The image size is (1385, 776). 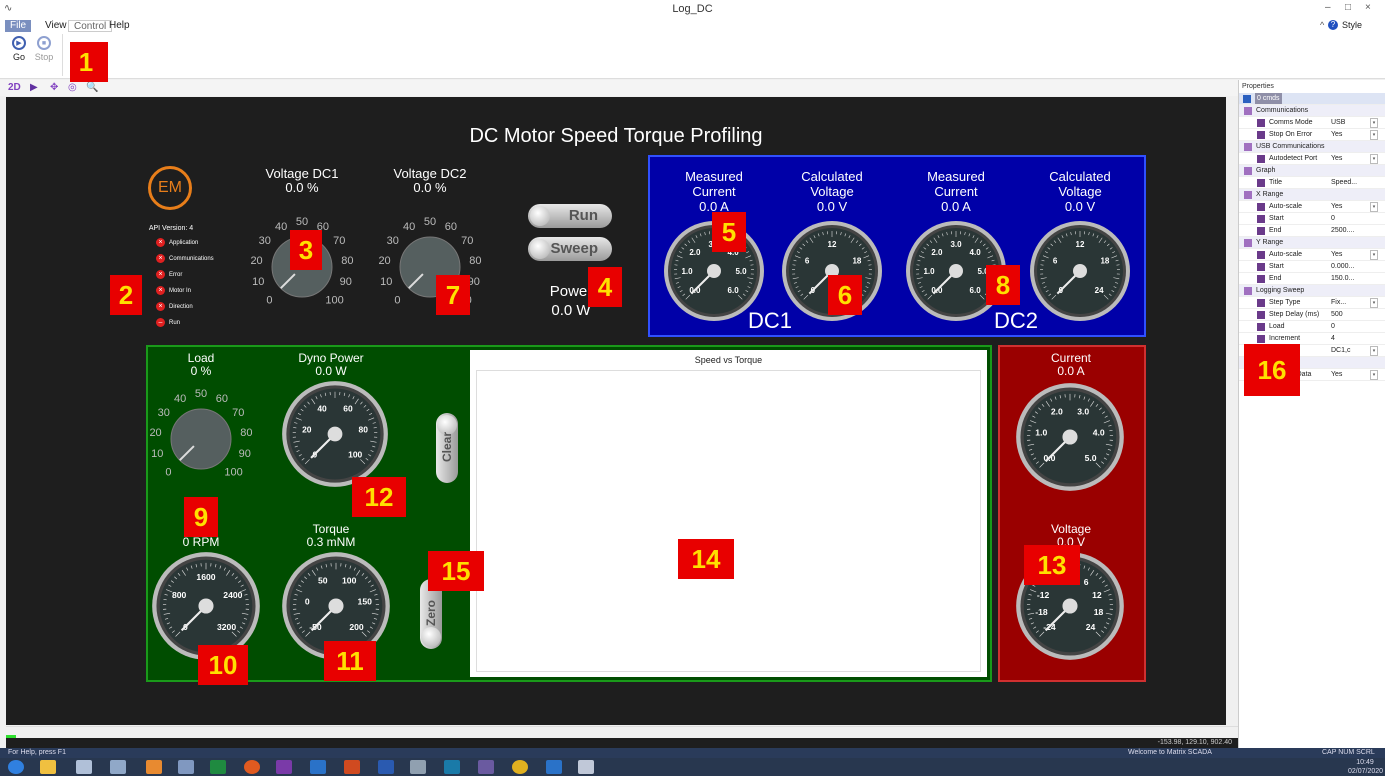 What do you see at coordinates (1328, 7) in the screenshot?
I see `minimize-icon: –` at bounding box center [1328, 7].